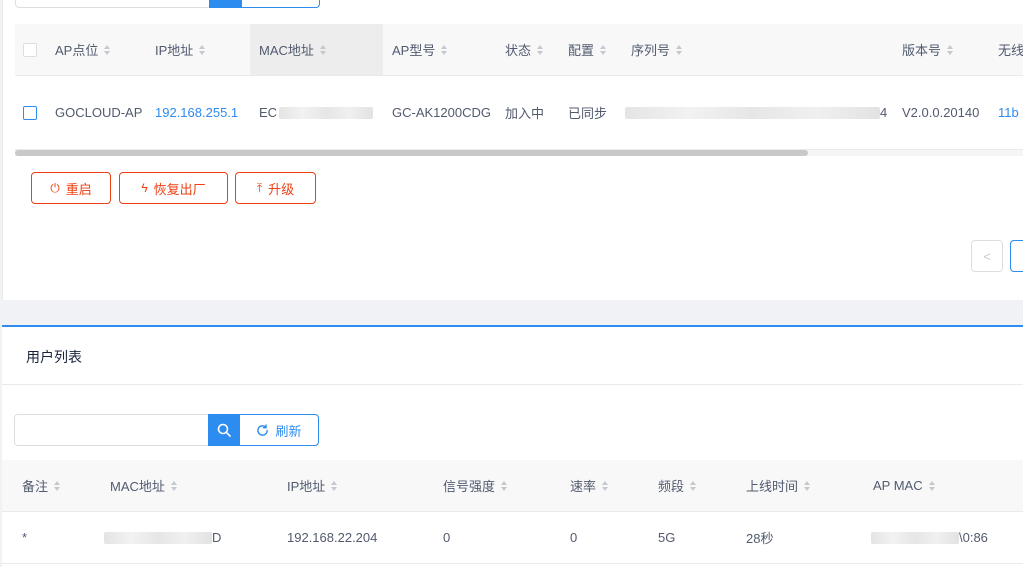  I want to click on col-note: 备注, so click(41, 485).